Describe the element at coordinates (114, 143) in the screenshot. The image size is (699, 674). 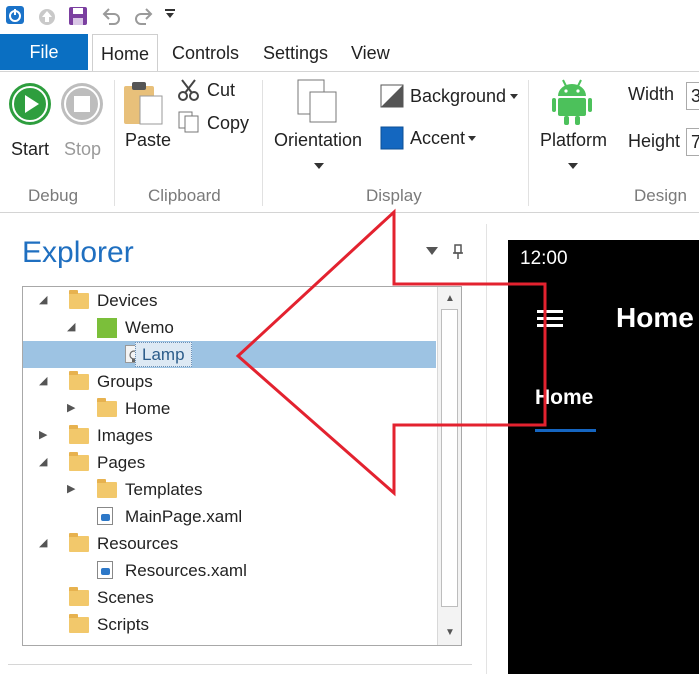
I see `group-separator` at that location.